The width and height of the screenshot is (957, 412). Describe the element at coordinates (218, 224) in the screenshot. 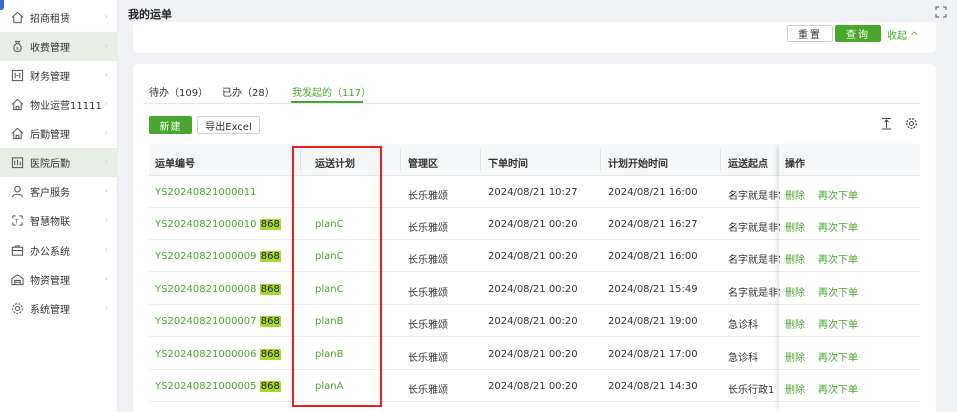

I see `waybill-id-link: YS20240821000010 868` at that location.